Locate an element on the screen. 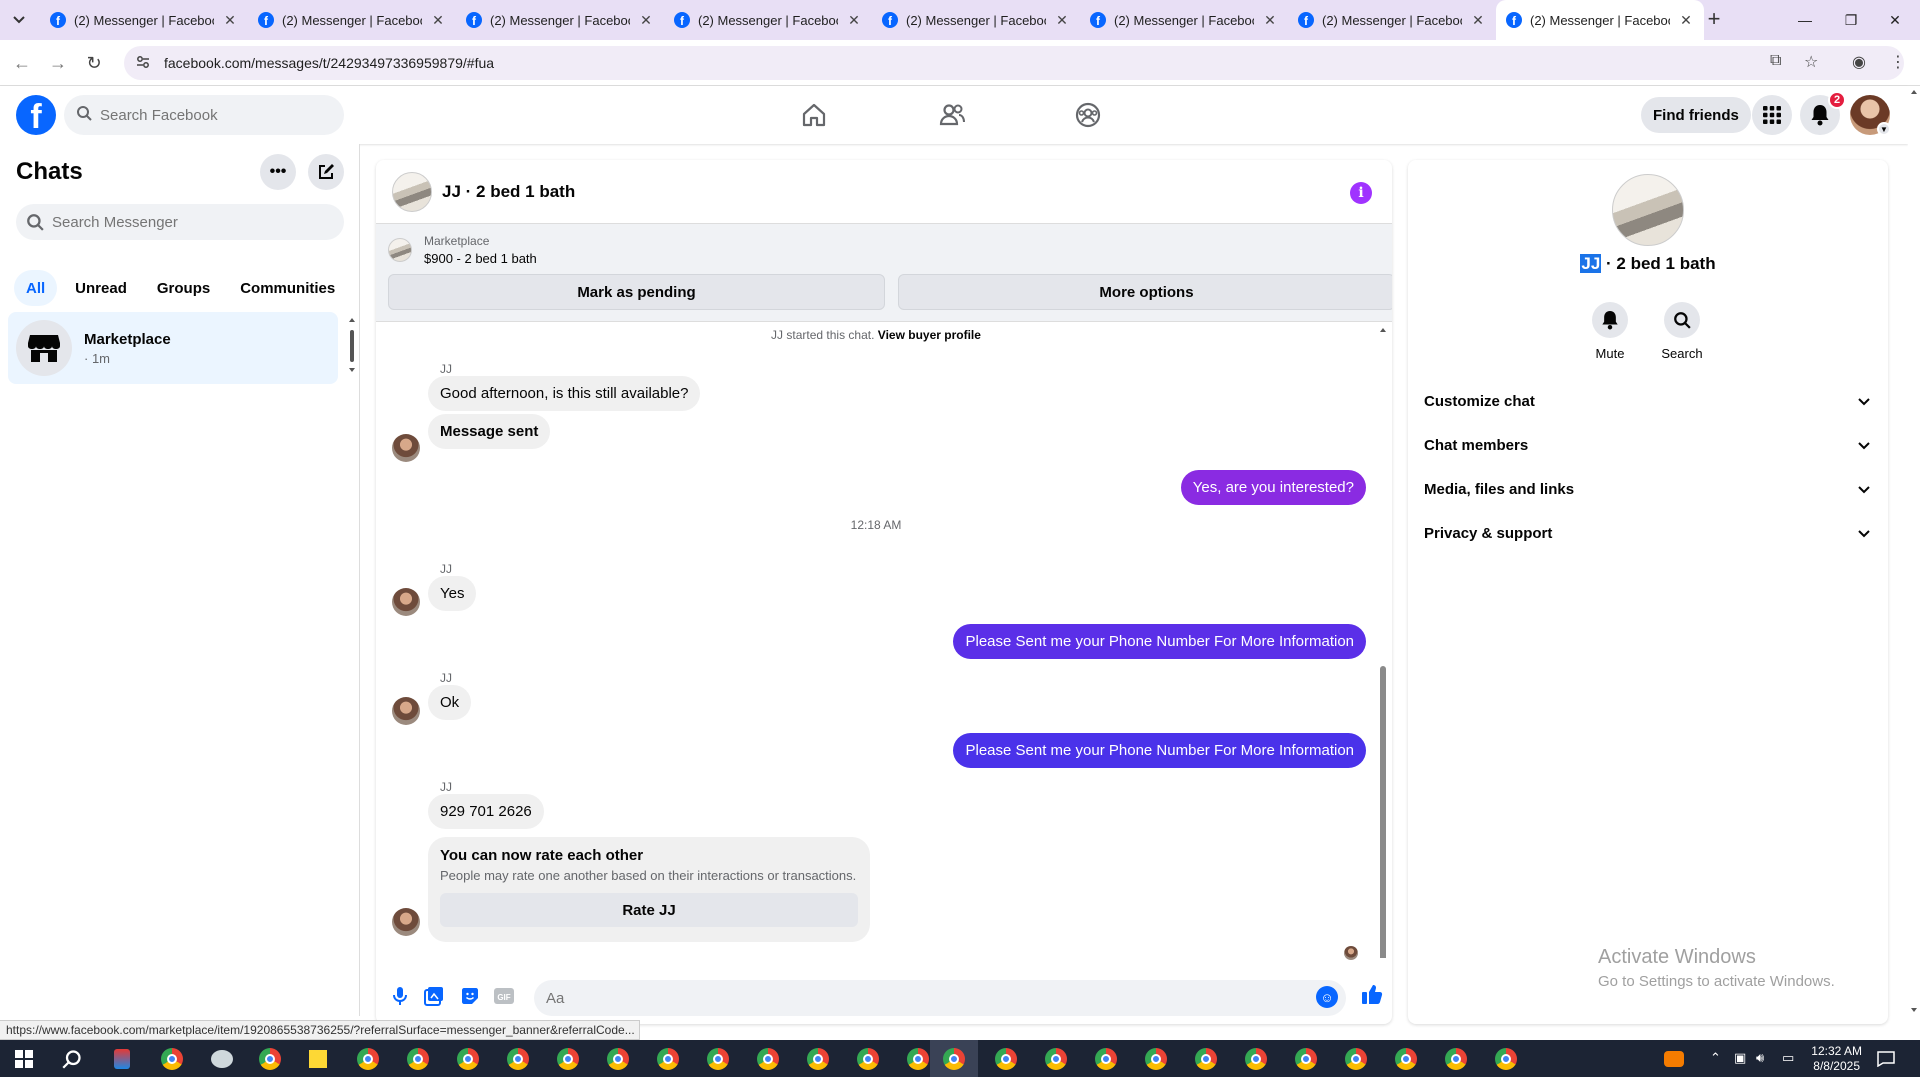 This screenshot has height=1077, width=1920. close-window-button: ✕ is located at coordinates (1895, 20).